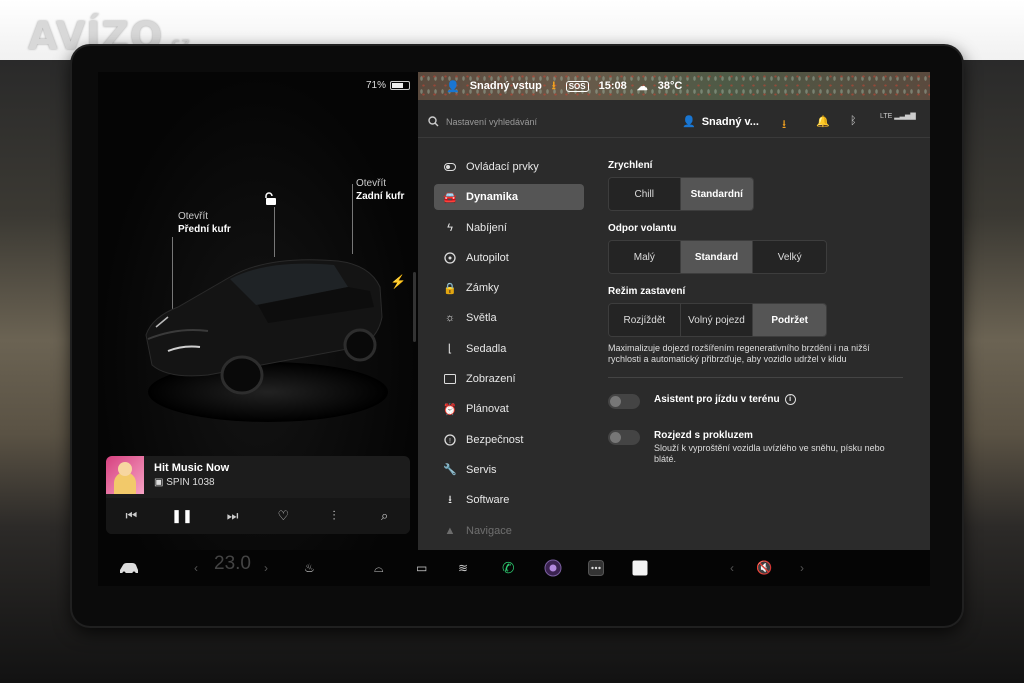 The height and width of the screenshot is (683, 1024). I want to click on navigation-icon: ▲, so click(450, 530).